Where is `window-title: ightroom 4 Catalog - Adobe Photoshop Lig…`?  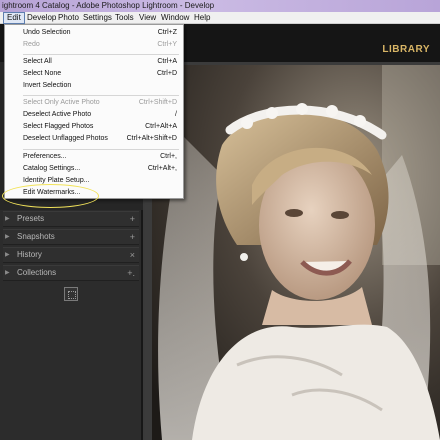 window-title: ightroom 4 Catalog - Adobe Photoshop Lig… is located at coordinates (108, 5).